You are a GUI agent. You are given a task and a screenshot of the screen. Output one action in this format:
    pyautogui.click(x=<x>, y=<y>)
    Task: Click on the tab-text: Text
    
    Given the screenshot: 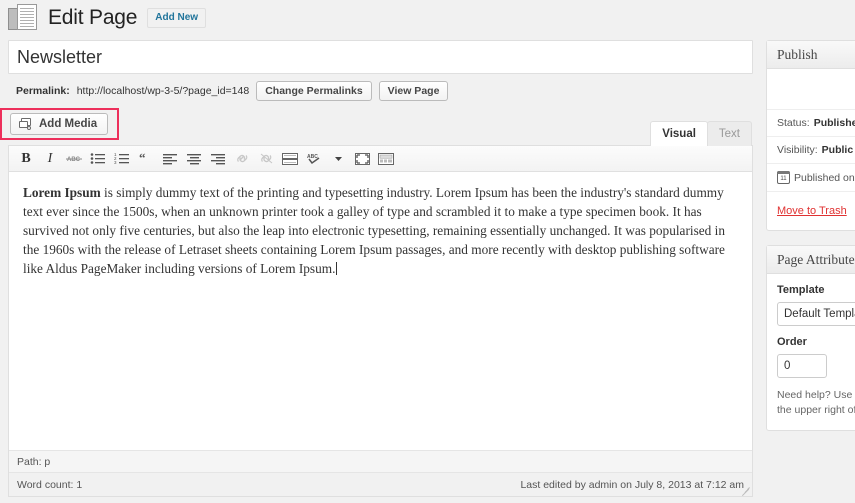 What is the action you would take?
    pyautogui.click(x=729, y=133)
    